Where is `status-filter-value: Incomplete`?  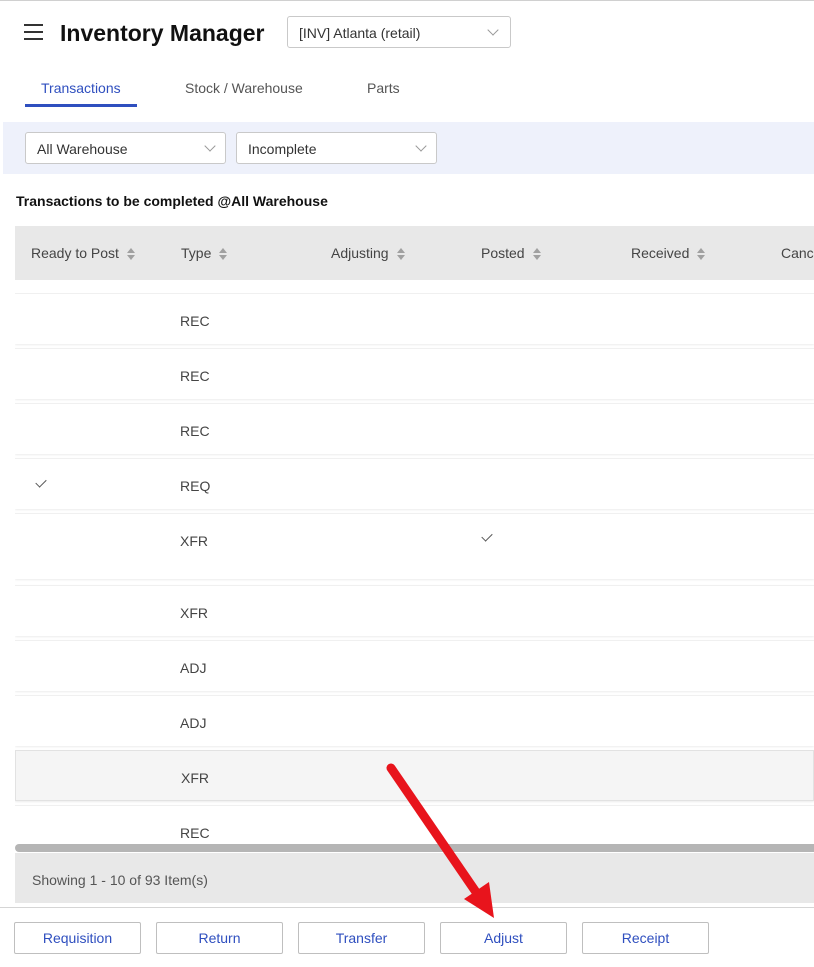 status-filter-value: Incomplete is located at coordinates (282, 149).